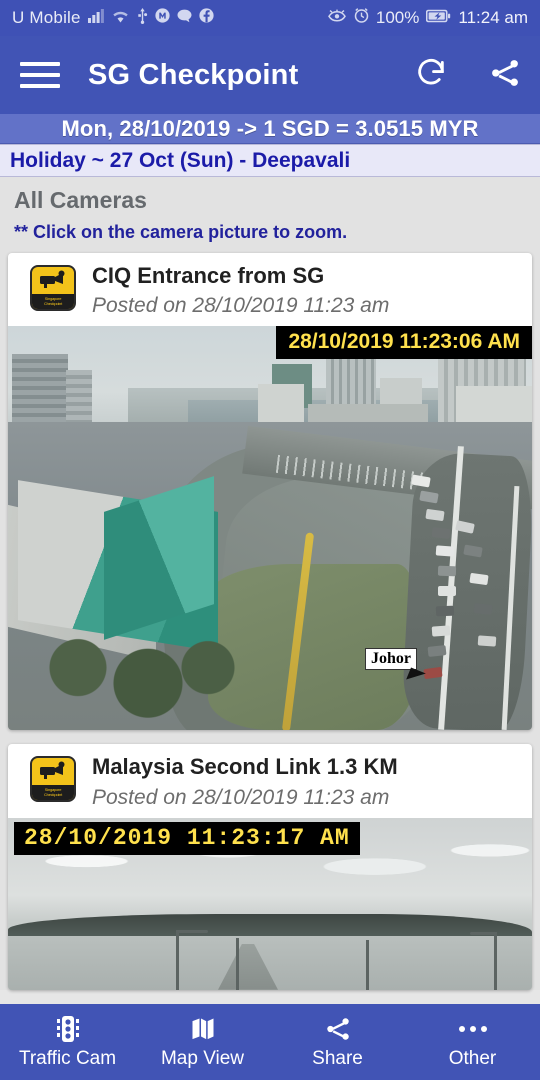  I want to click on app-bar-actions, so click(468, 75).